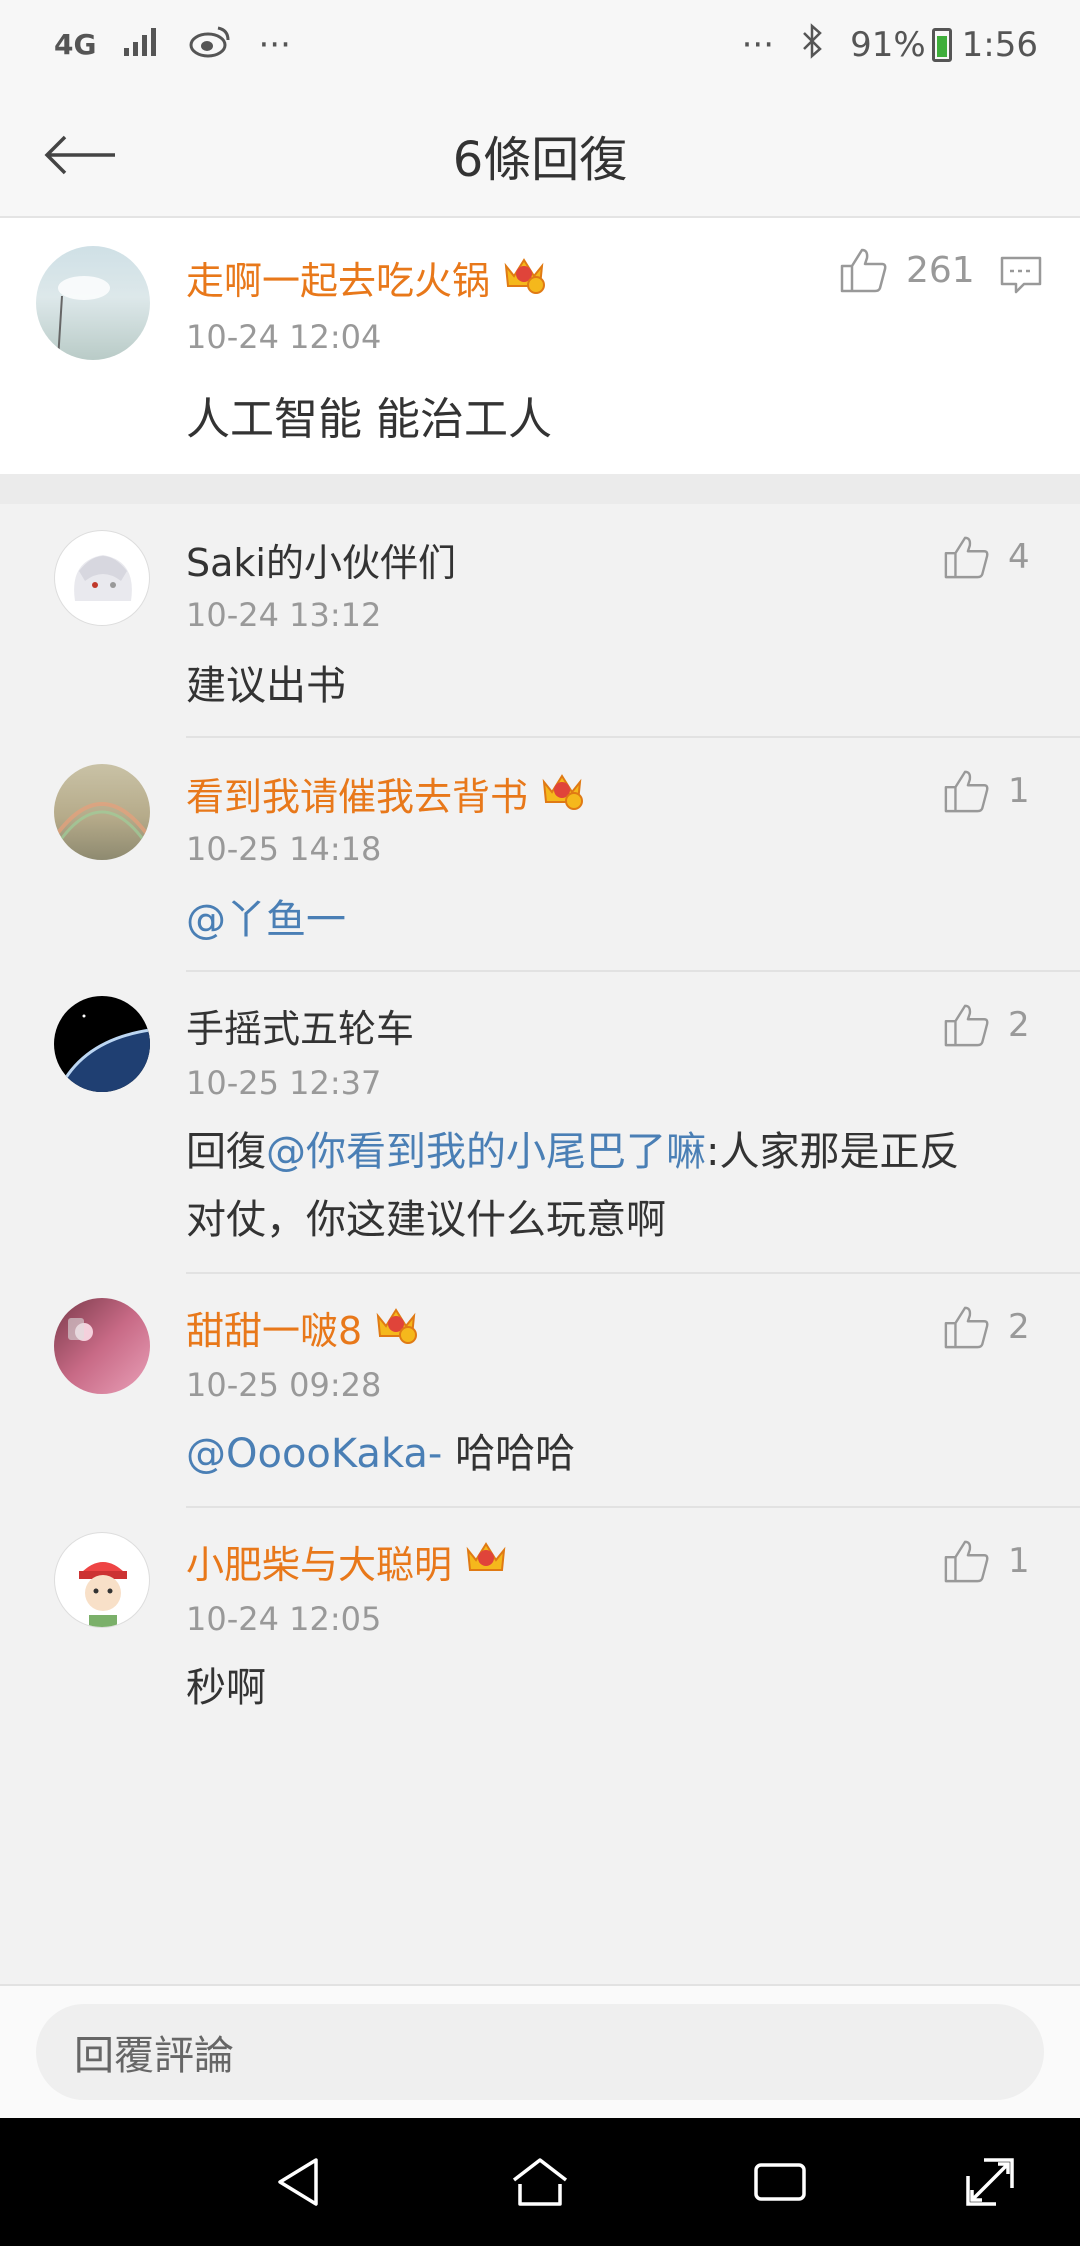  Describe the element at coordinates (274, 45) in the screenshot. I see `status-more: ···` at that location.